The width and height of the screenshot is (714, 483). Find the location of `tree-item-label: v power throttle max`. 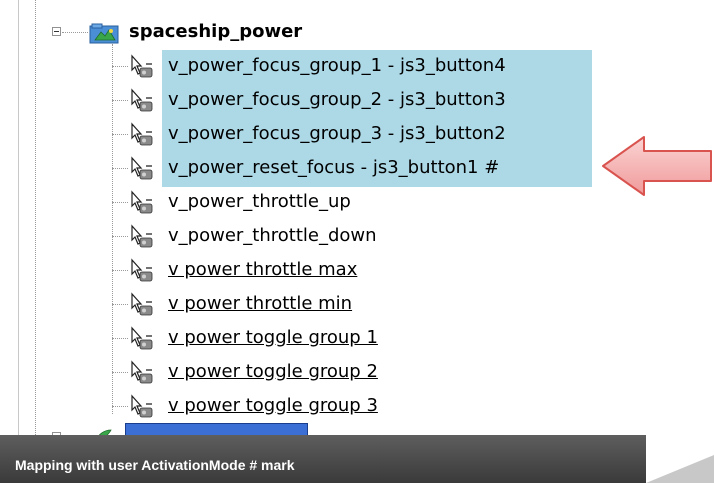

tree-item-label: v power throttle max is located at coordinates (263, 269).